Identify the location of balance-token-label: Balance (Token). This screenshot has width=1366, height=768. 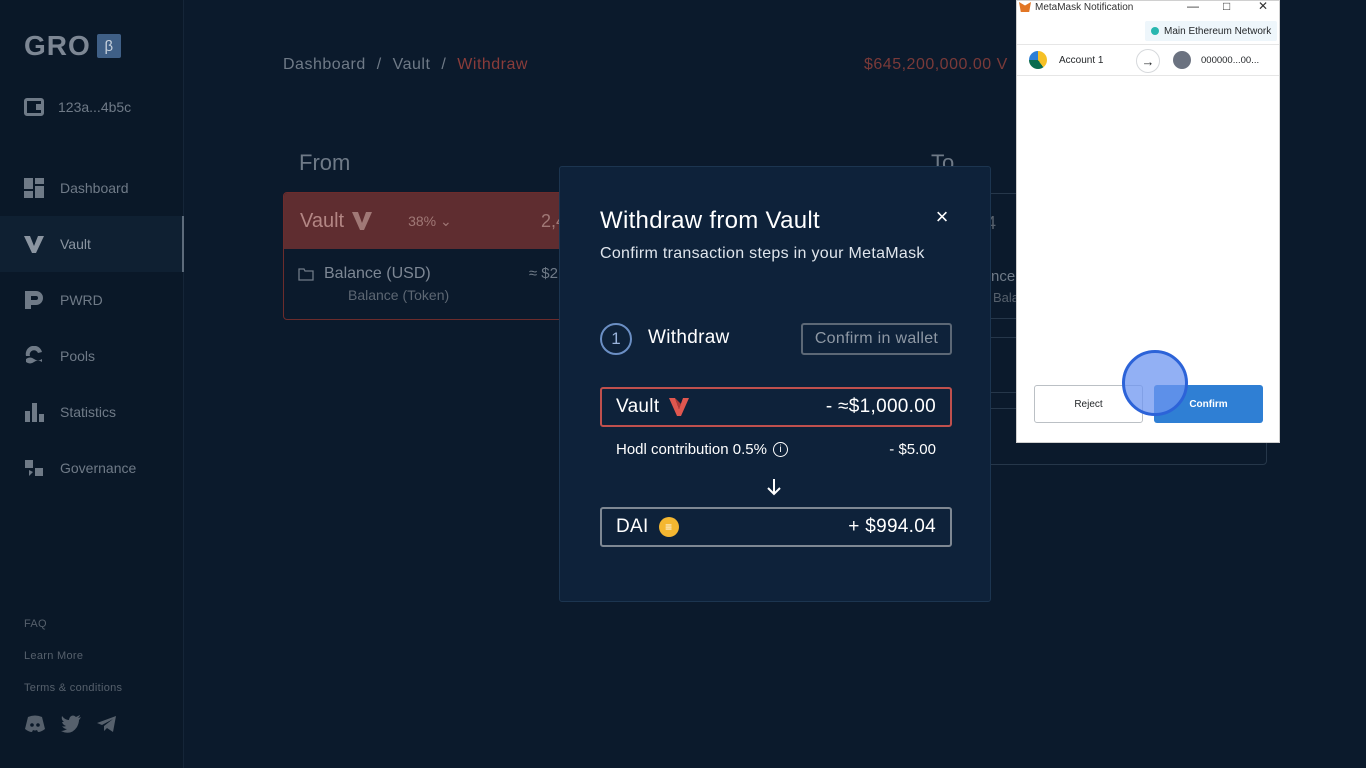
(399, 295).